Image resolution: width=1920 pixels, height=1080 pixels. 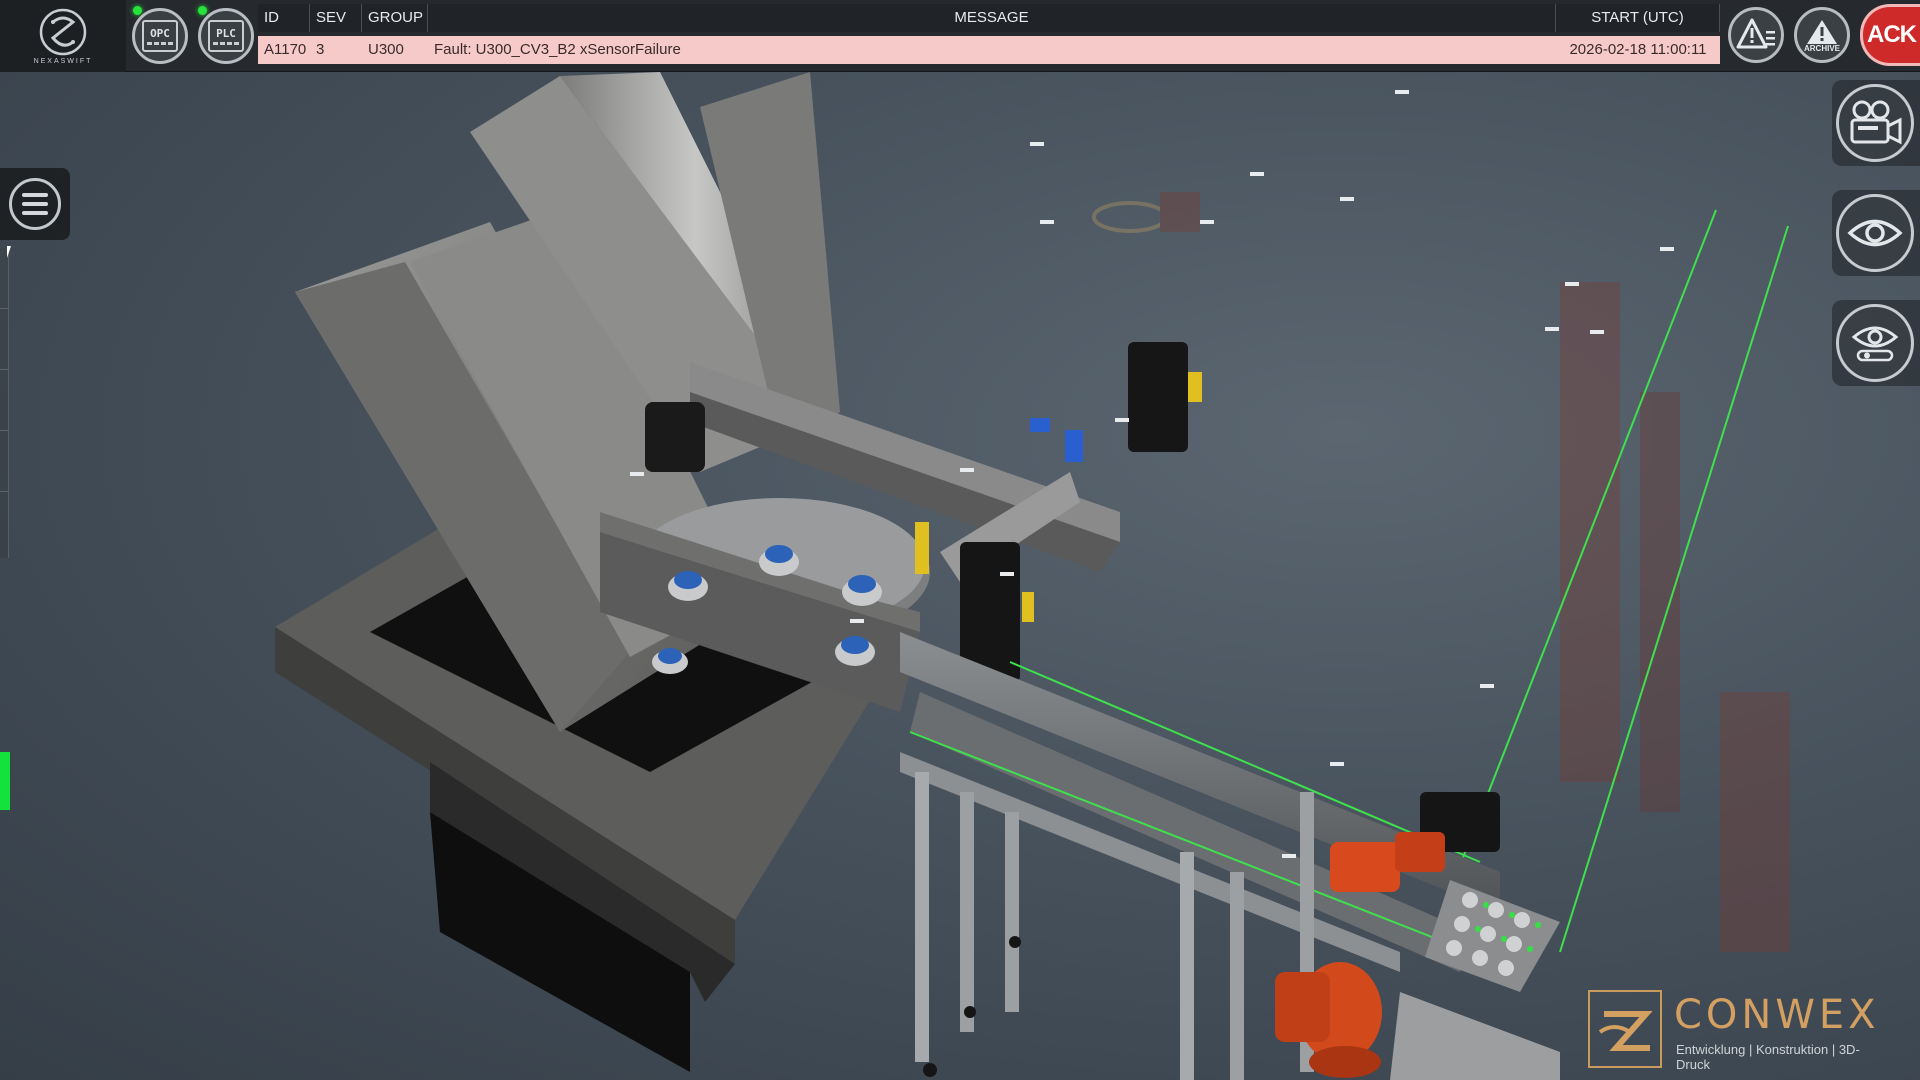 What do you see at coordinates (395, 18) in the screenshot?
I see `column-header-group: GROUP` at bounding box center [395, 18].